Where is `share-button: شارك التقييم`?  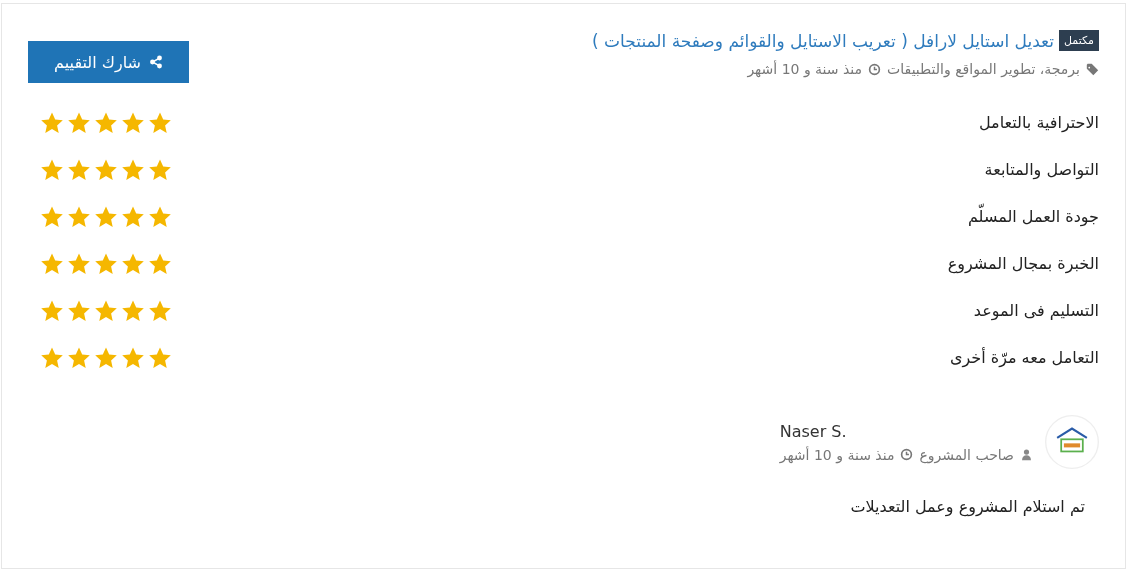
share-button: شارك التقييم is located at coordinates (108, 62).